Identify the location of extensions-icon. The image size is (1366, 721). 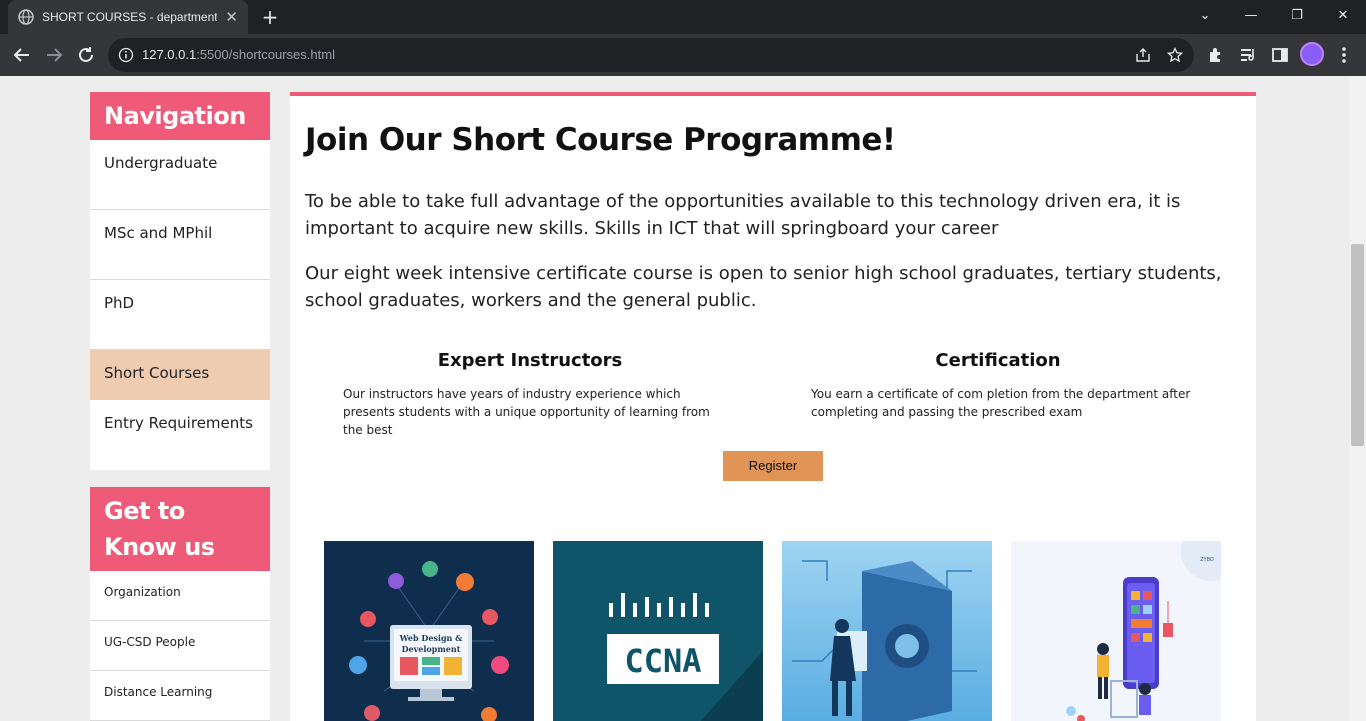
(1216, 55).